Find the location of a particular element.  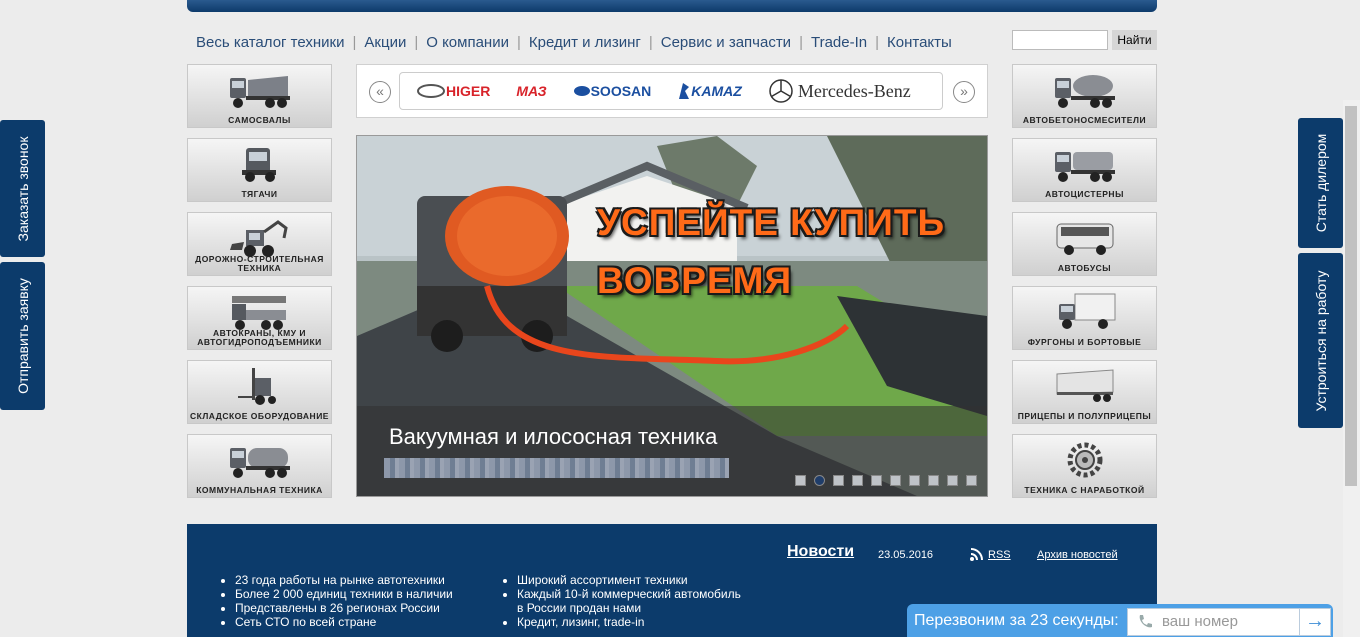

forklift-icon is located at coordinates (256, 386).